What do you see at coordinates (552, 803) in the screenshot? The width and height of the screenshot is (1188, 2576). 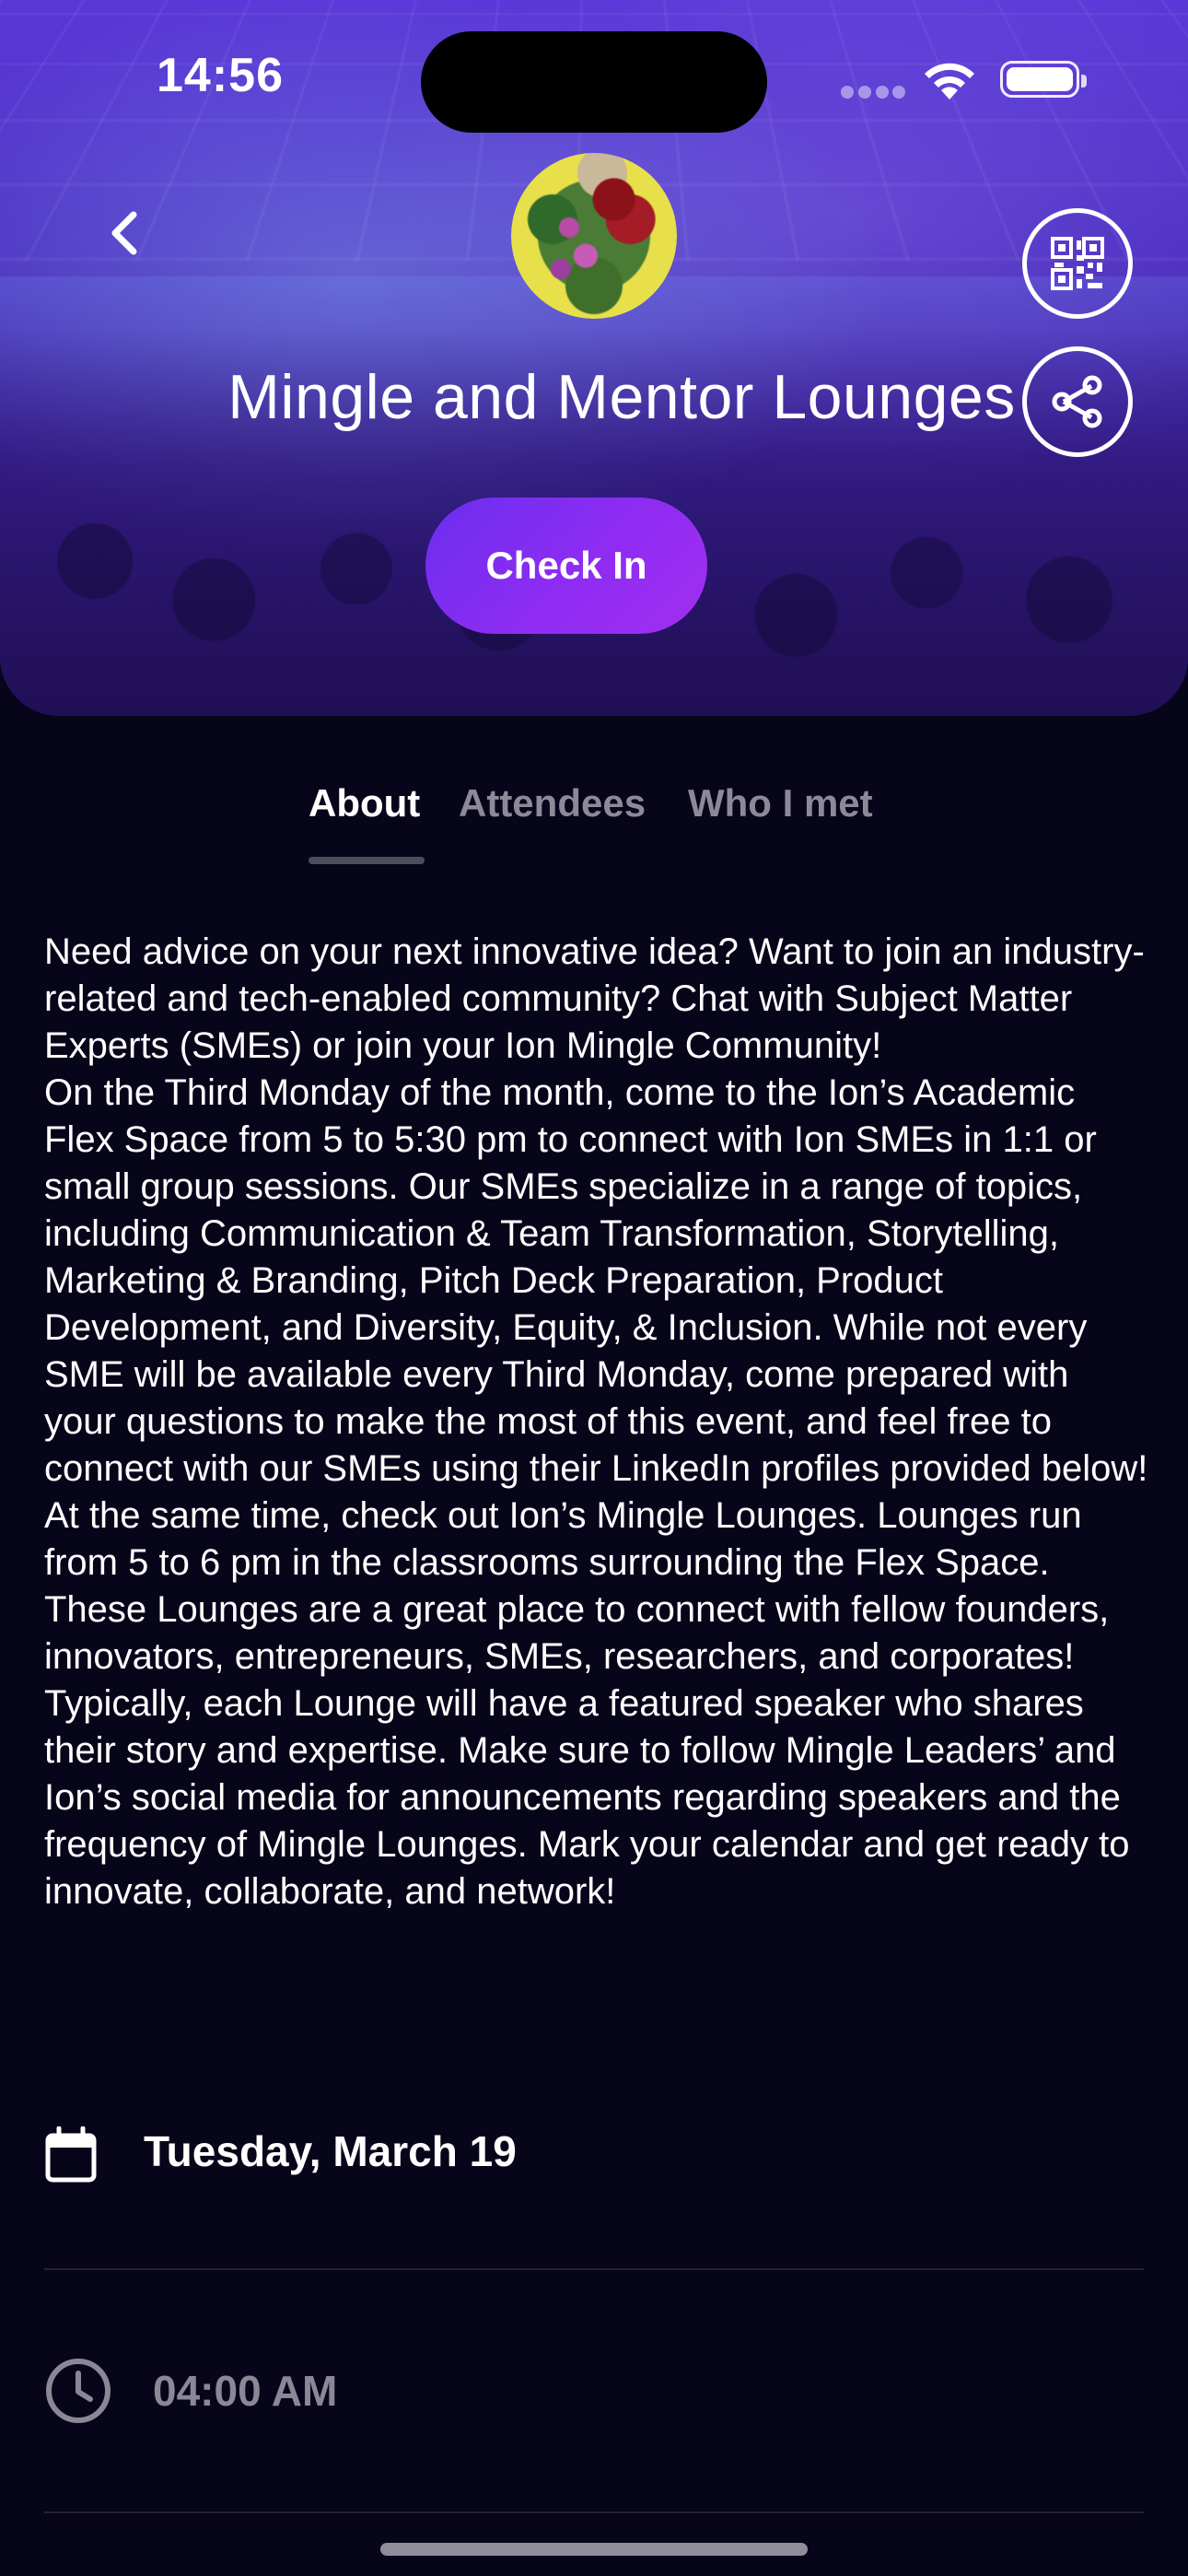 I see `tab-attendees: Attendees` at bounding box center [552, 803].